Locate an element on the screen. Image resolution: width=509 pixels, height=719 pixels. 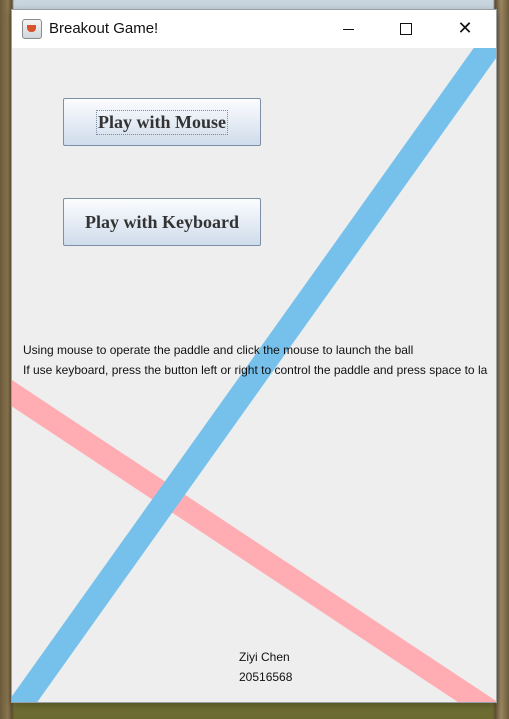
close-button: ✕ is located at coordinates (465, 29).